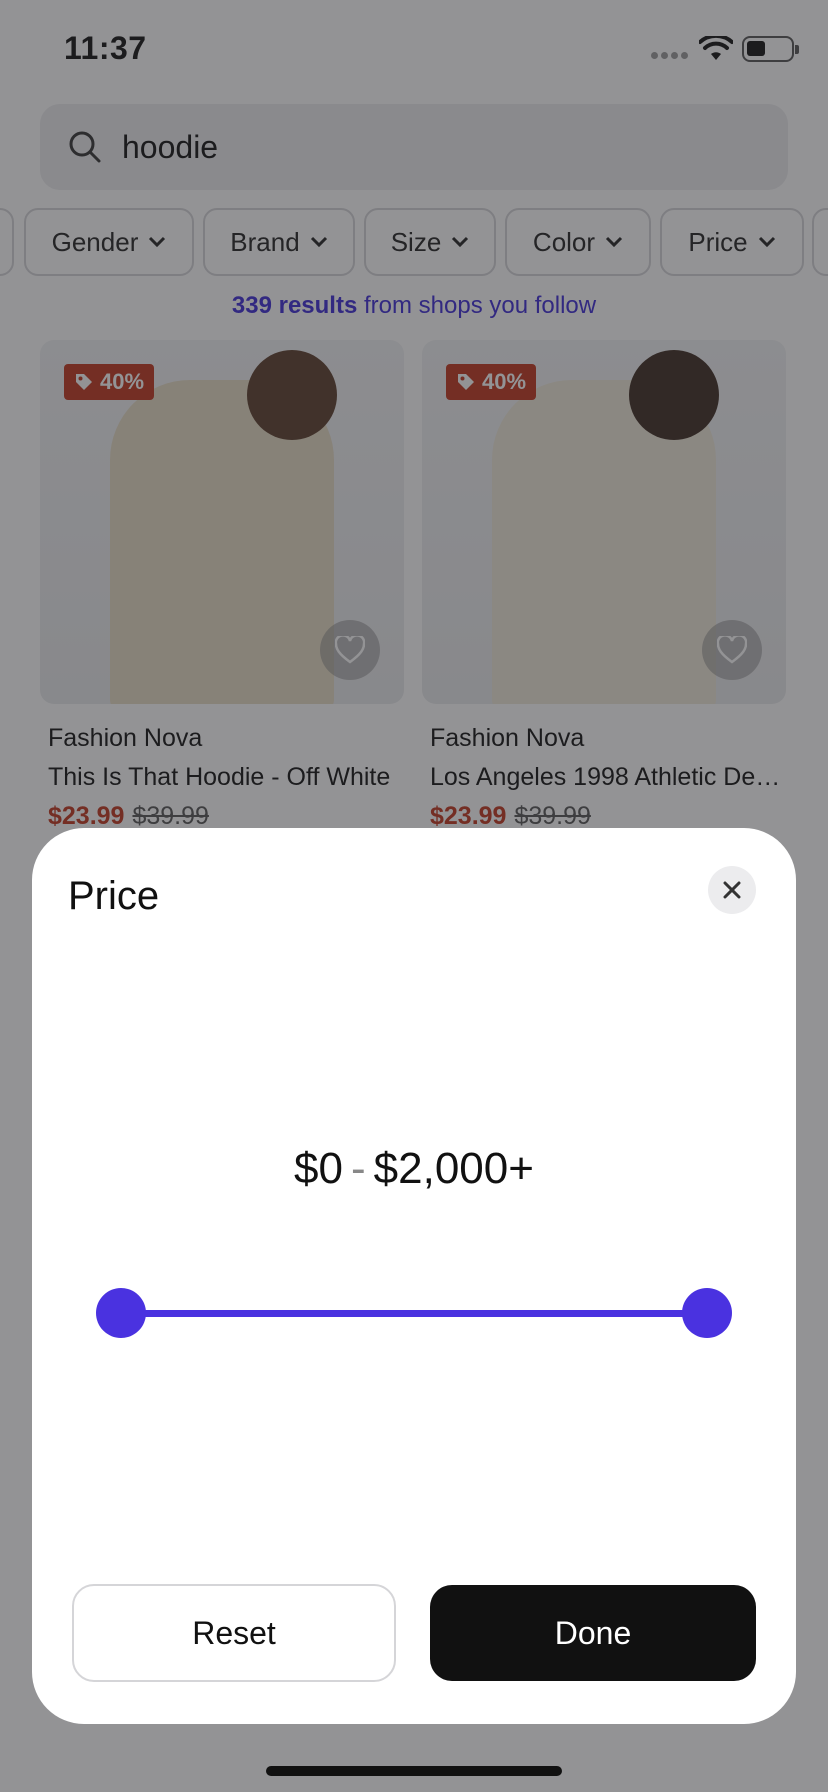 This screenshot has height=1792, width=828. Describe the element at coordinates (593, 1633) in the screenshot. I see `done-button: Done` at that location.